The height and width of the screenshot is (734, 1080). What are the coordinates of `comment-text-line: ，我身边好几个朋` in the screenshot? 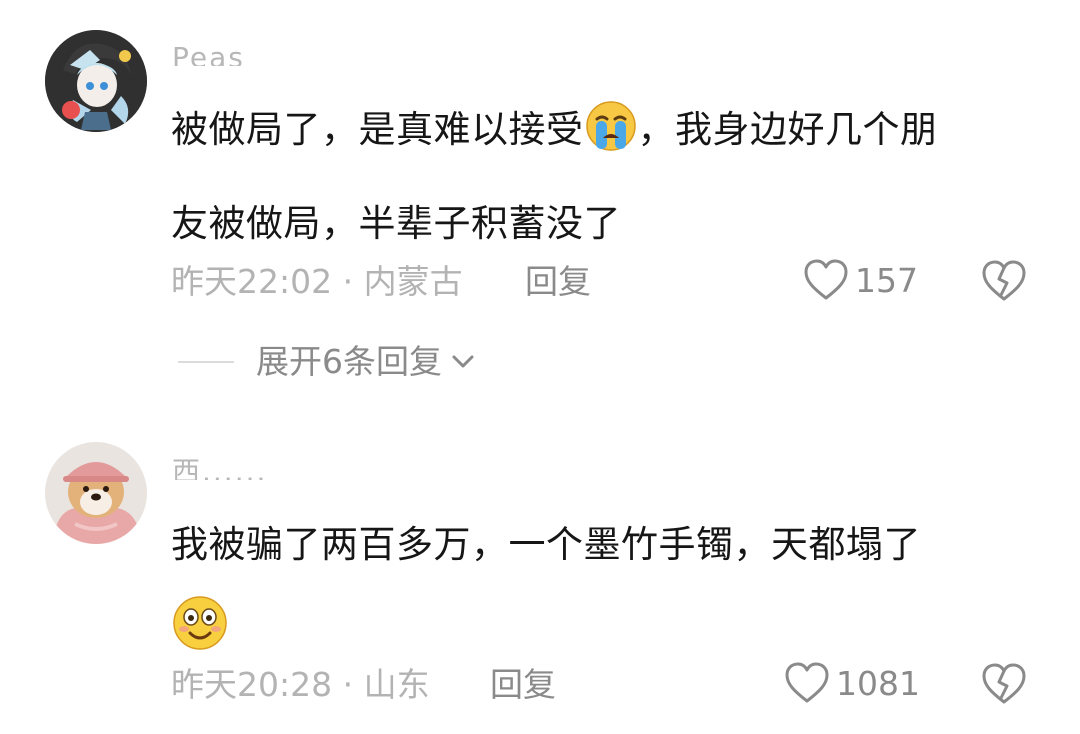 It's located at (787, 129).